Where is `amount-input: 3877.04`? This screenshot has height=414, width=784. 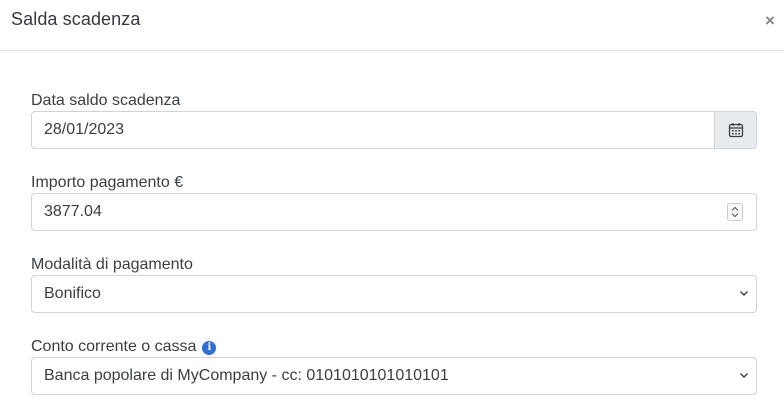
amount-input: 3877.04 is located at coordinates (394, 212).